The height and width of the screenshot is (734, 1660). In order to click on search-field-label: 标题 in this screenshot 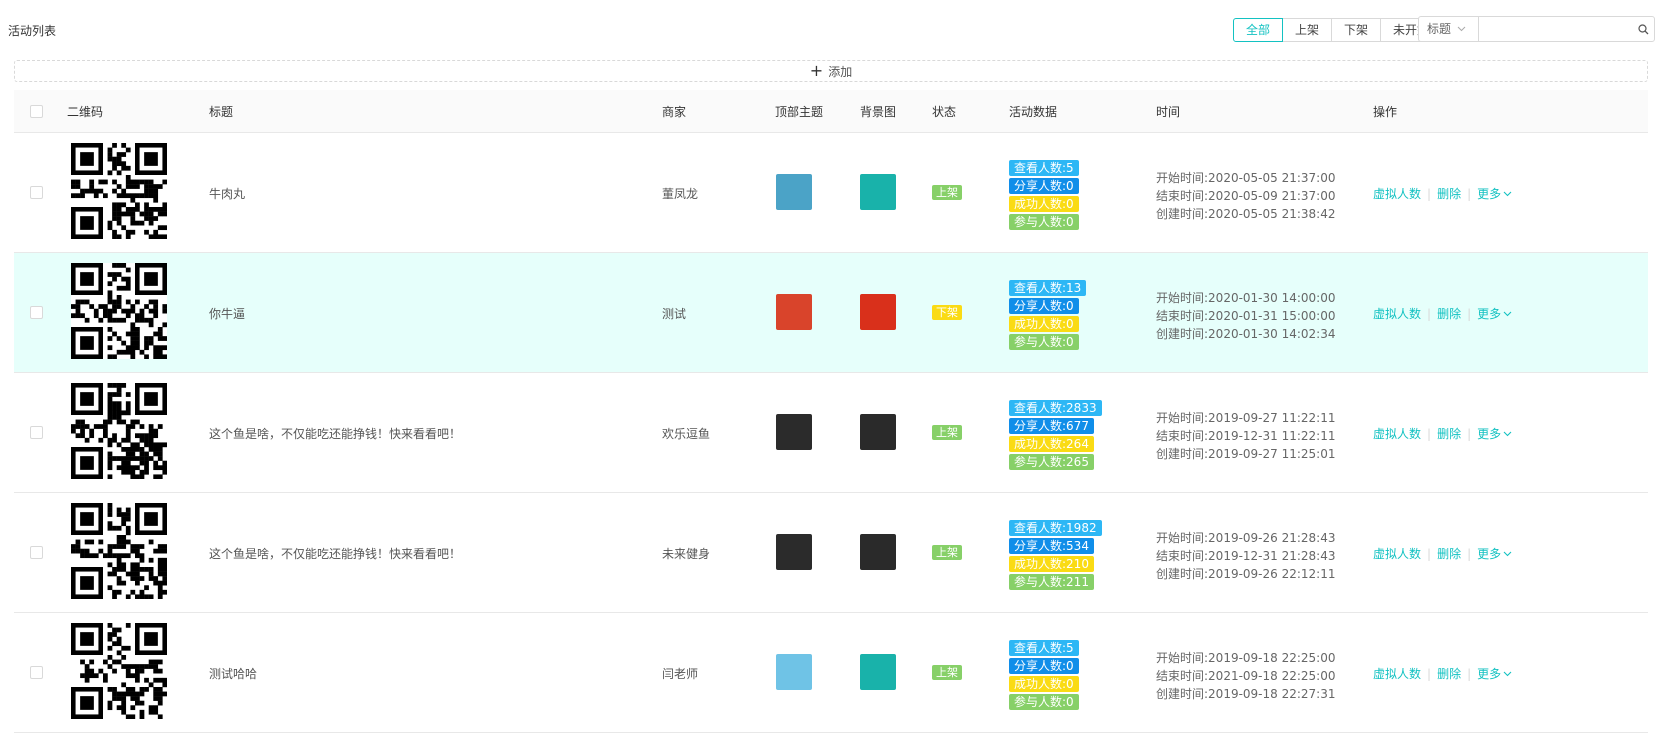, I will do `click(1439, 29)`.